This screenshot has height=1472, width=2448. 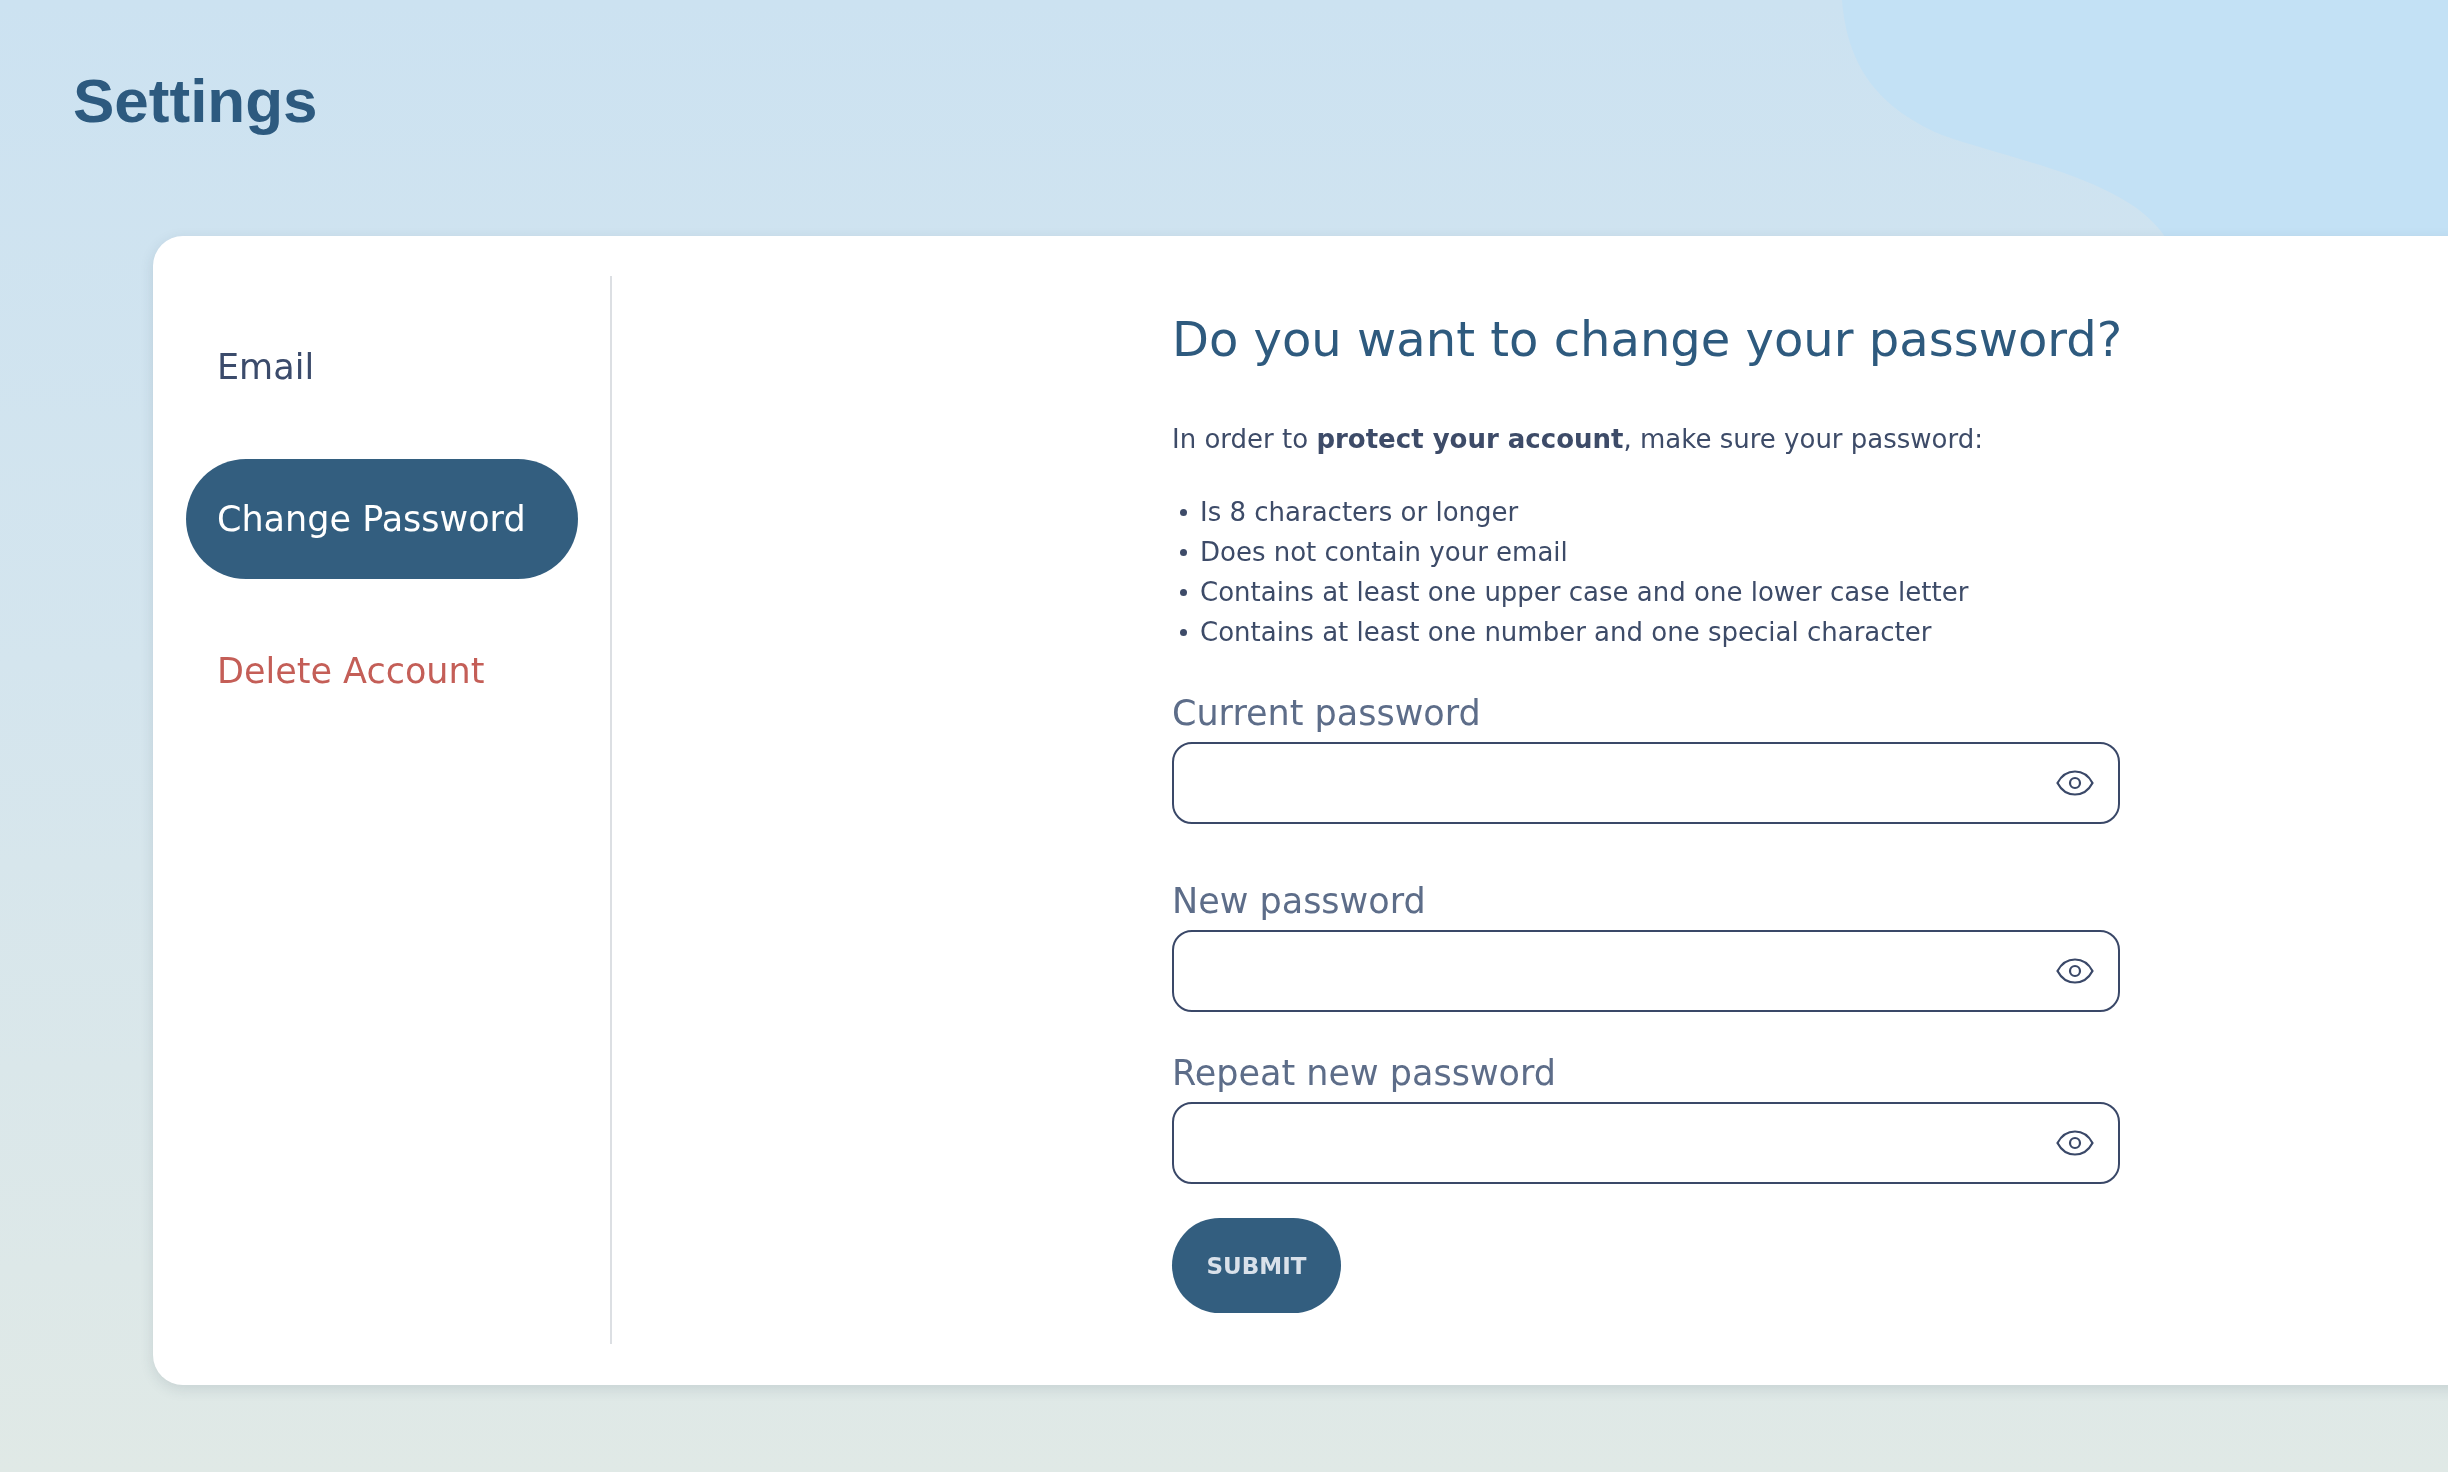 I want to click on submit-button: SUBMIT, so click(x=1256, y=1265).